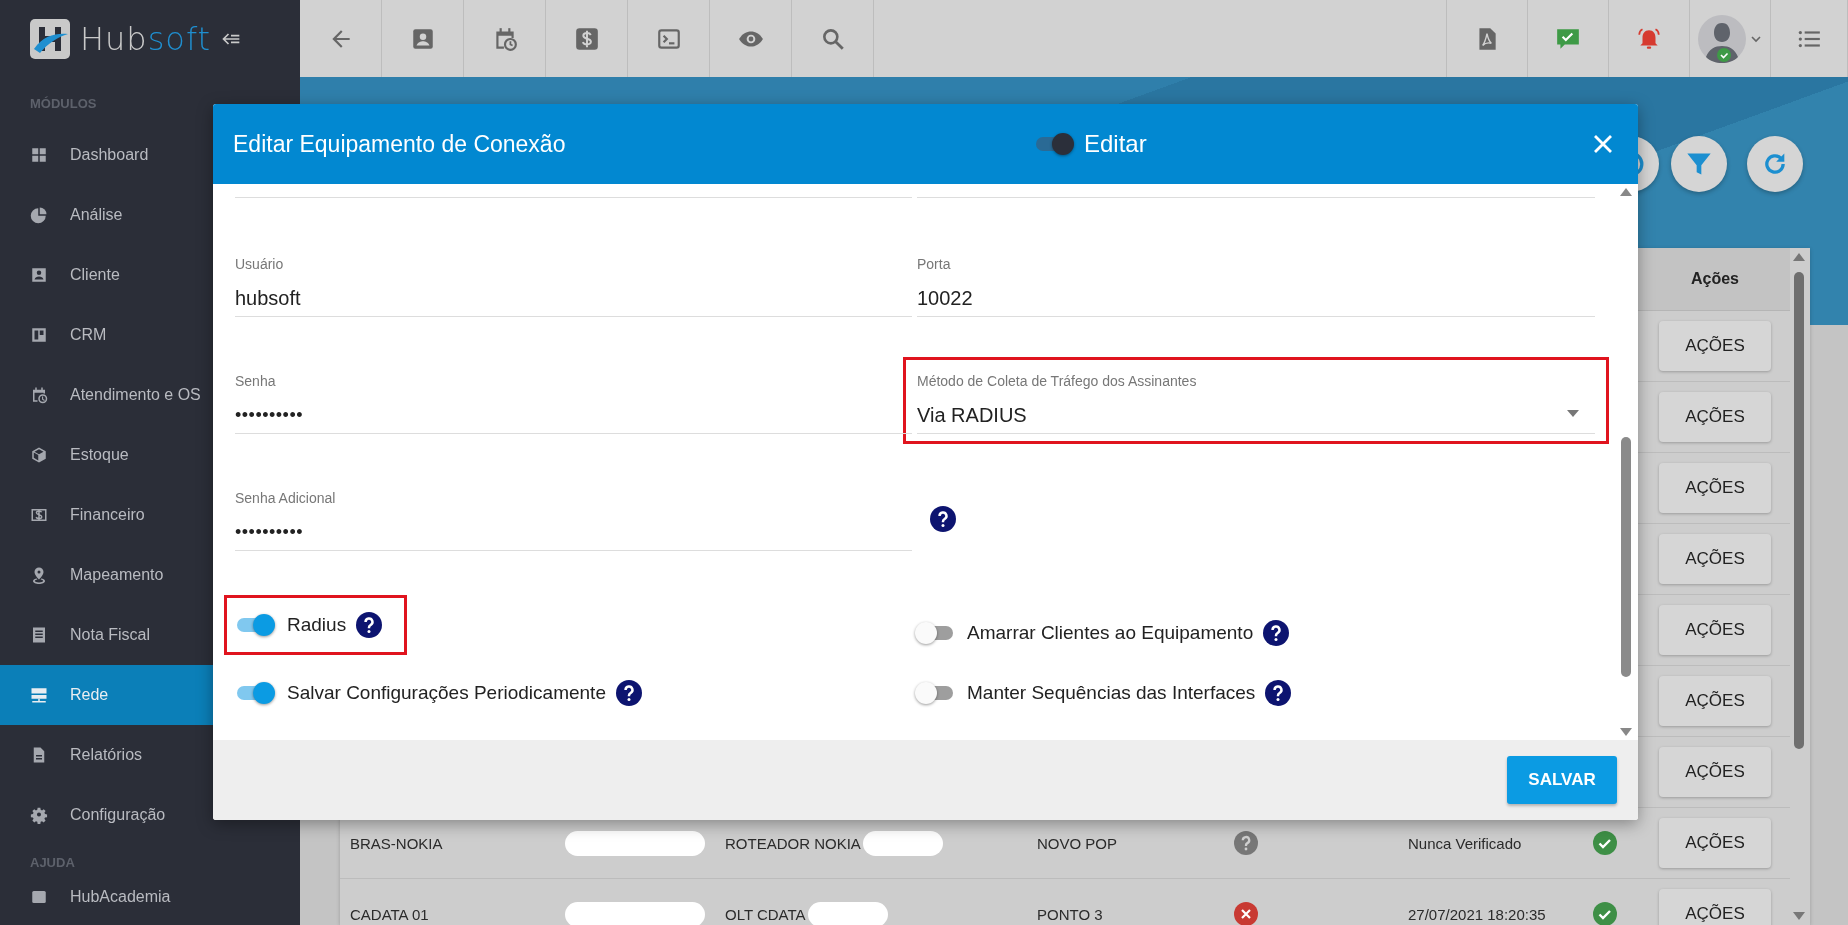  I want to click on table-cell: ROTEADOR NOKIA, so click(793, 843).